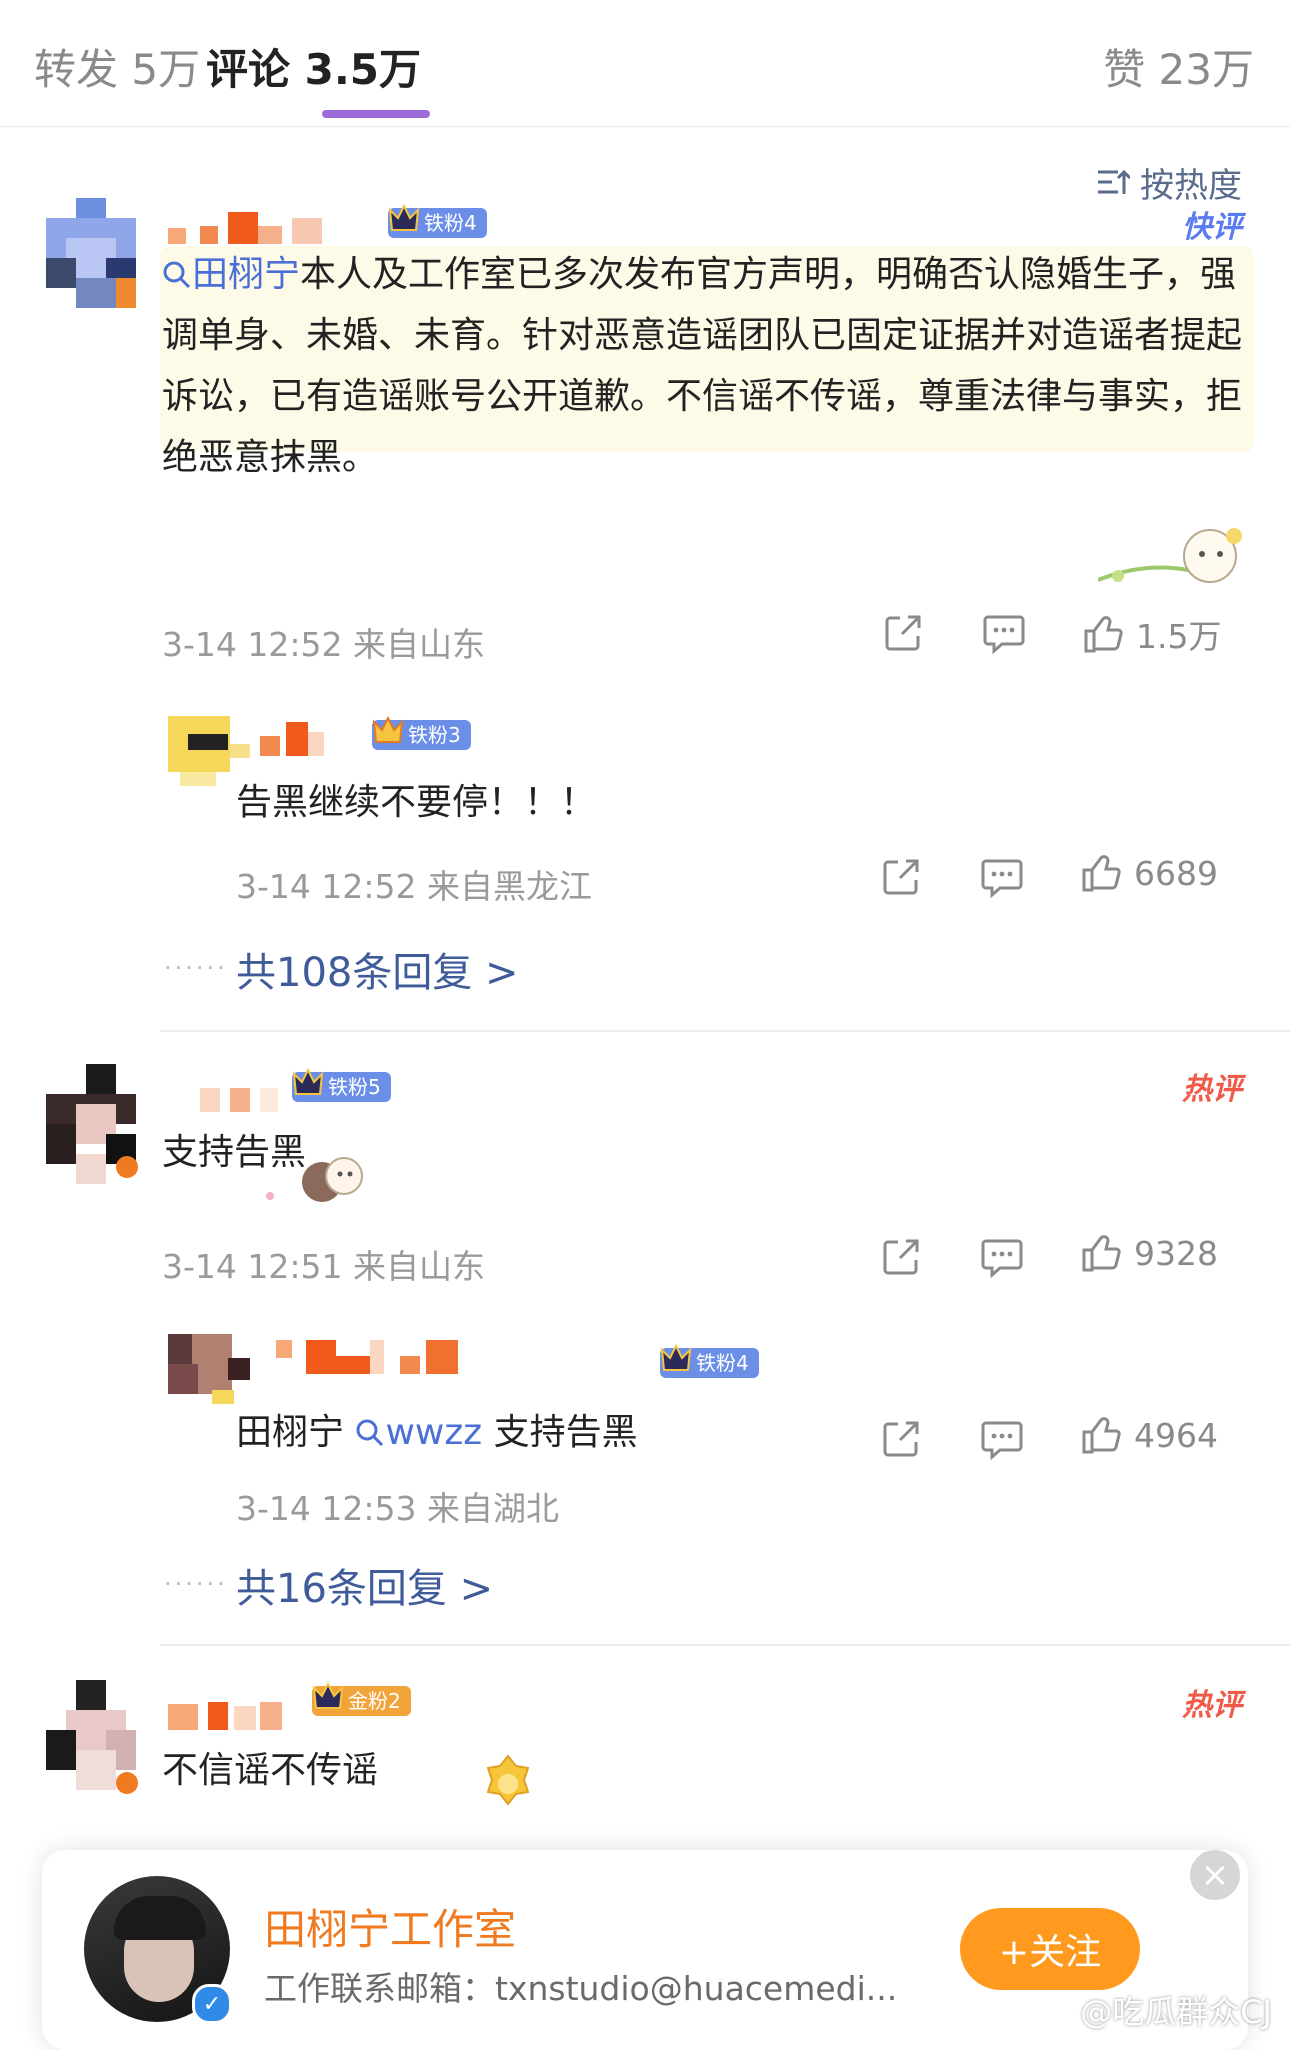 The height and width of the screenshot is (2050, 1290). I want to click on tab-reposts: 转发 5万, so click(117, 66).